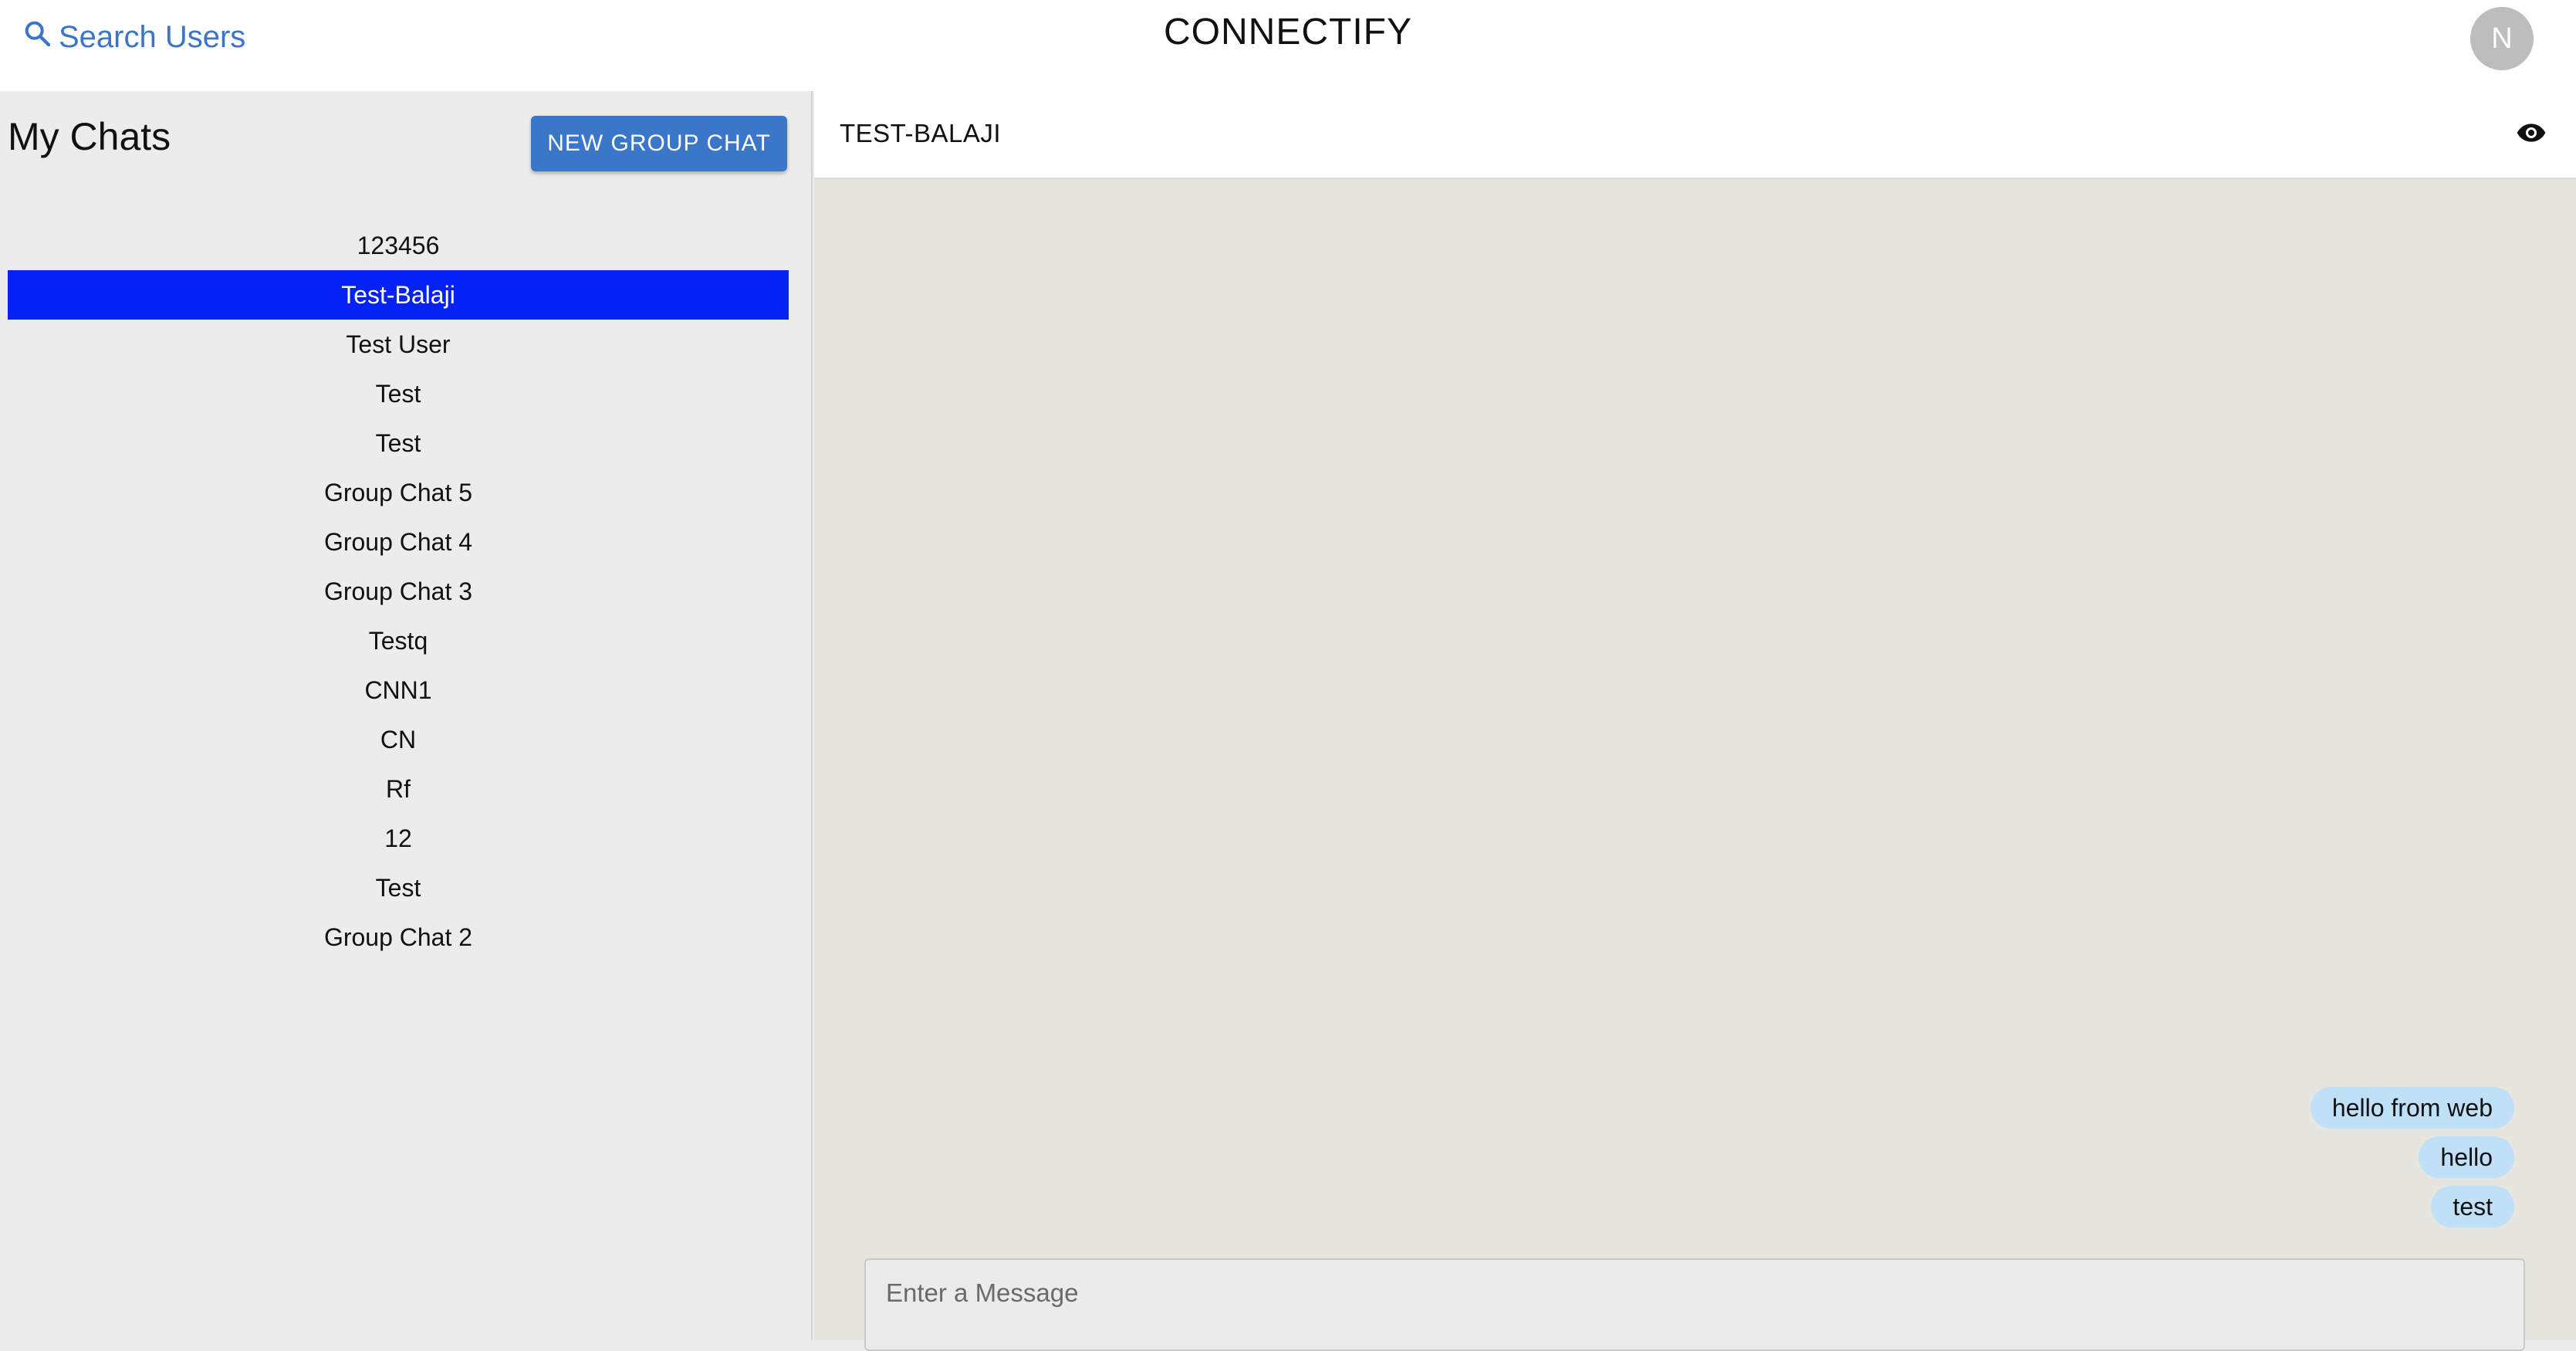  I want to click on message-bubble: test, so click(2472, 1206).